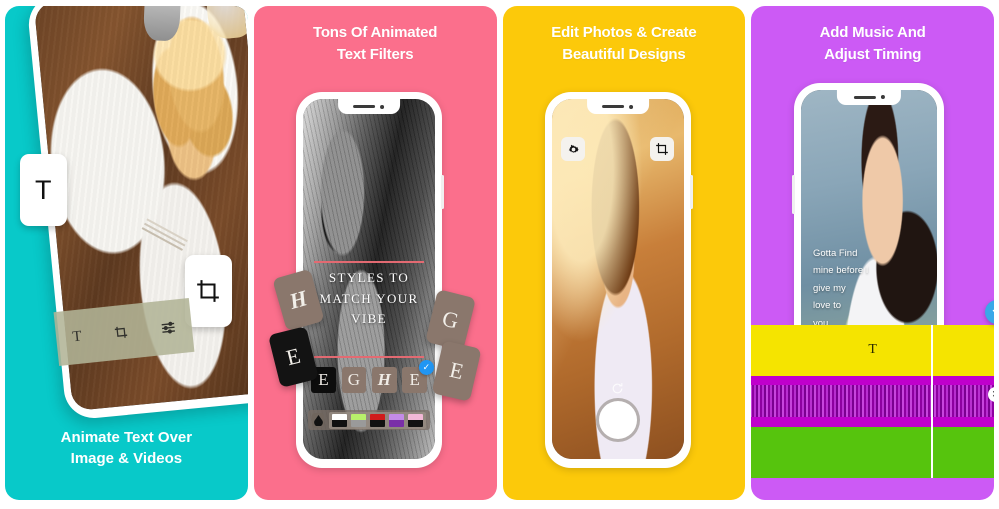 The height and width of the screenshot is (509, 999). Describe the element at coordinates (369, 262) in the screenshot. I see `text-guide-top` at that location.